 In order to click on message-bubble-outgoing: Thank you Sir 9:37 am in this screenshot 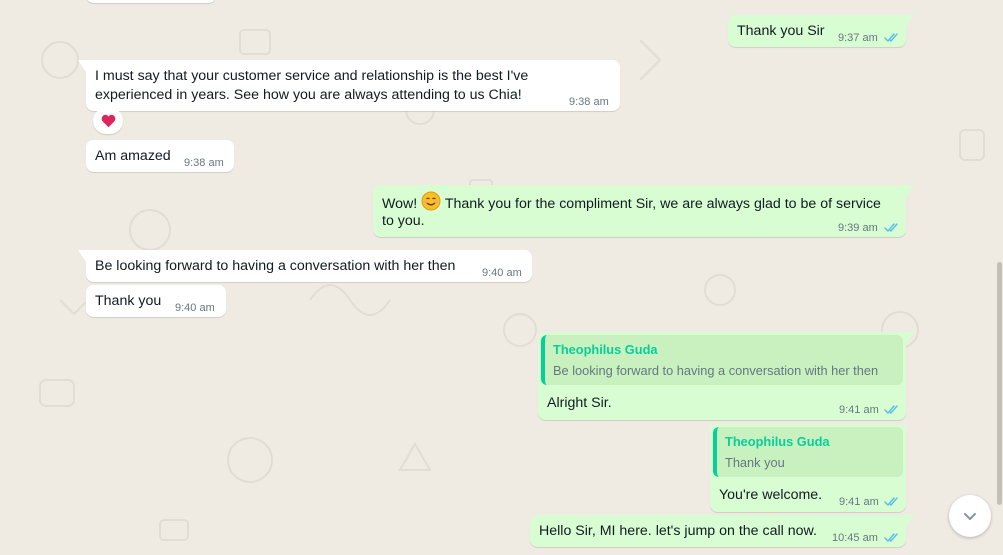, I will do `click(821, 31)`.